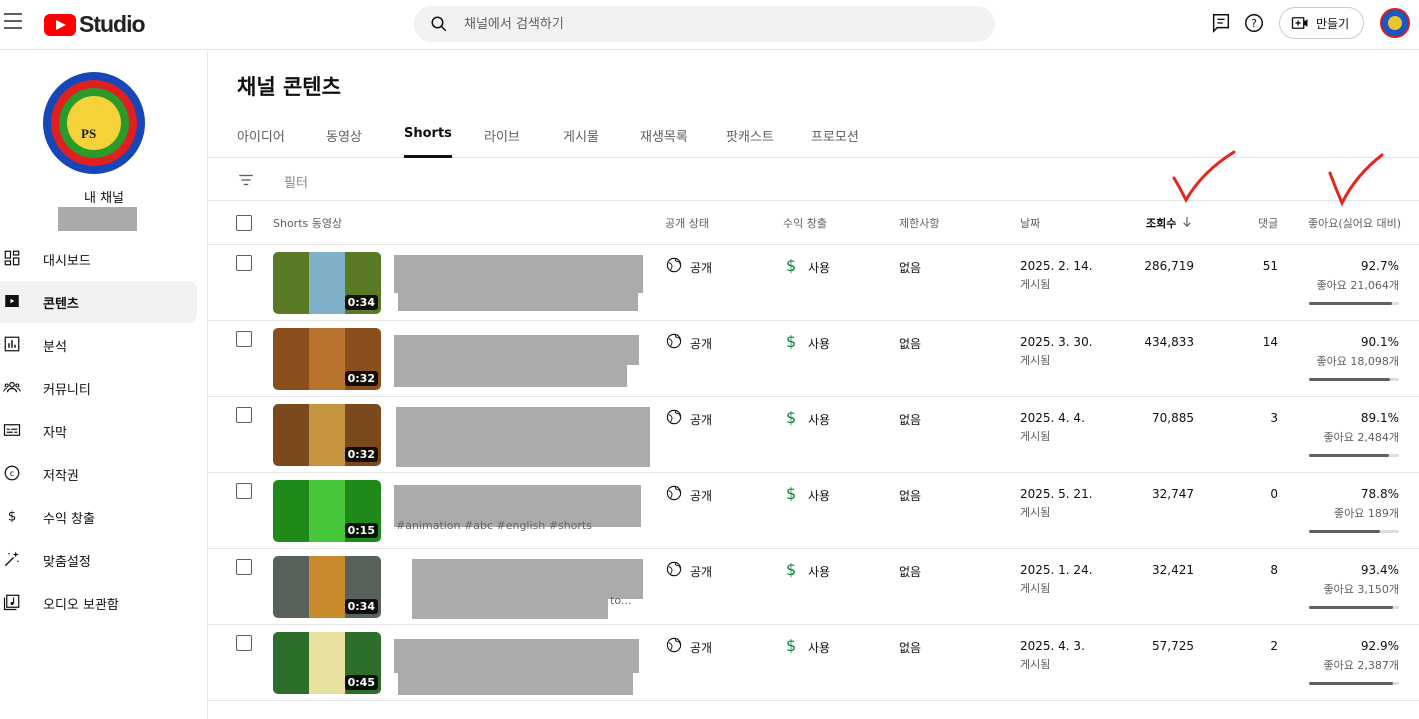 The width and height of the screenshot is (1419, 719). What do you see at coordinates (1357, 285) in the screenshot?
I see `like-count: 좋아요 21,064개` at bounding box center [1357, 285].